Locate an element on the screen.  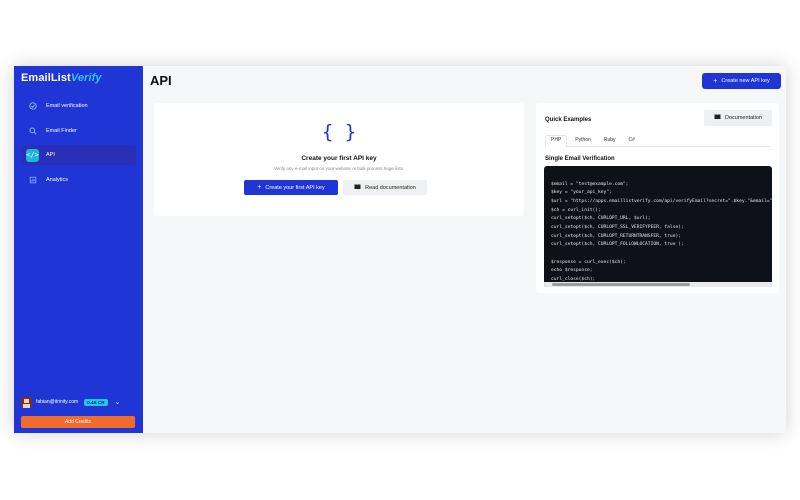
create-first-api-key-button: + Create your first API key is located at coordinates (291, 187).